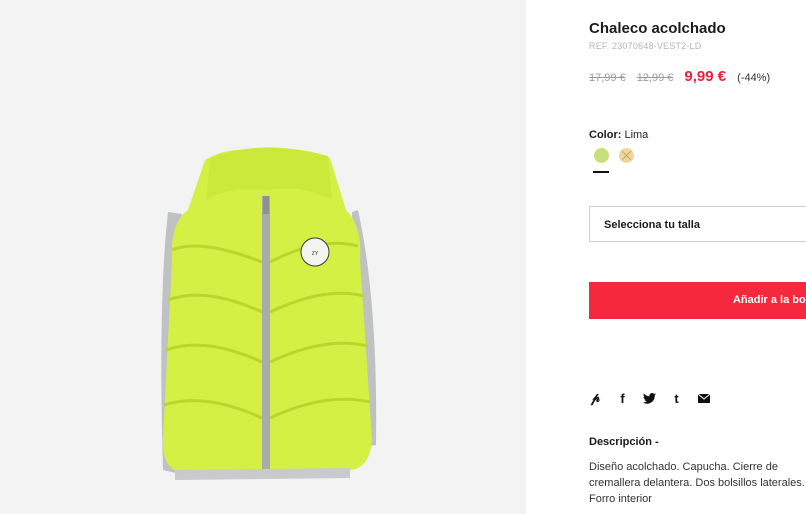  Describe the element at coordinates (697, 300) in the screenshot. I see `add-to-bag-button: Añadir a la bolsa` at that location.